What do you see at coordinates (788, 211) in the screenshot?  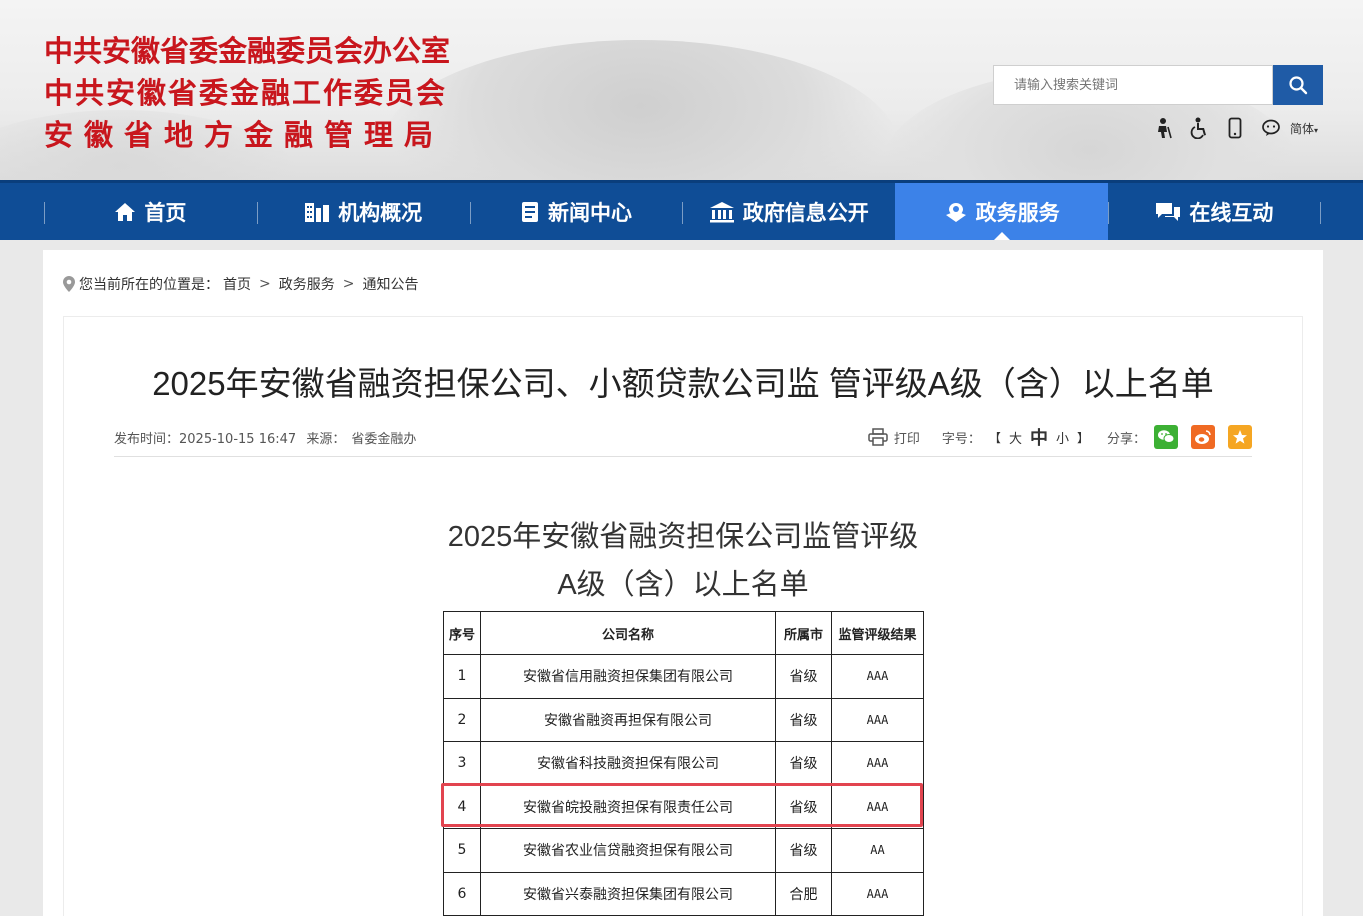 I see `nav-item-gov-info: 政府信息公开` at bounding box center [788, 211].